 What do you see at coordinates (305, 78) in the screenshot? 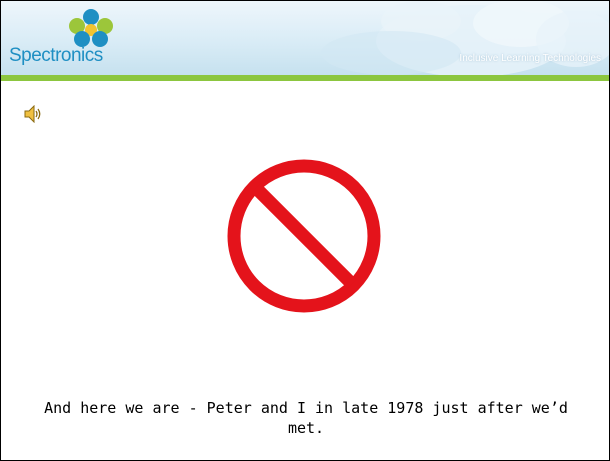
I see `header-divider` at bounding box center [305, 78].